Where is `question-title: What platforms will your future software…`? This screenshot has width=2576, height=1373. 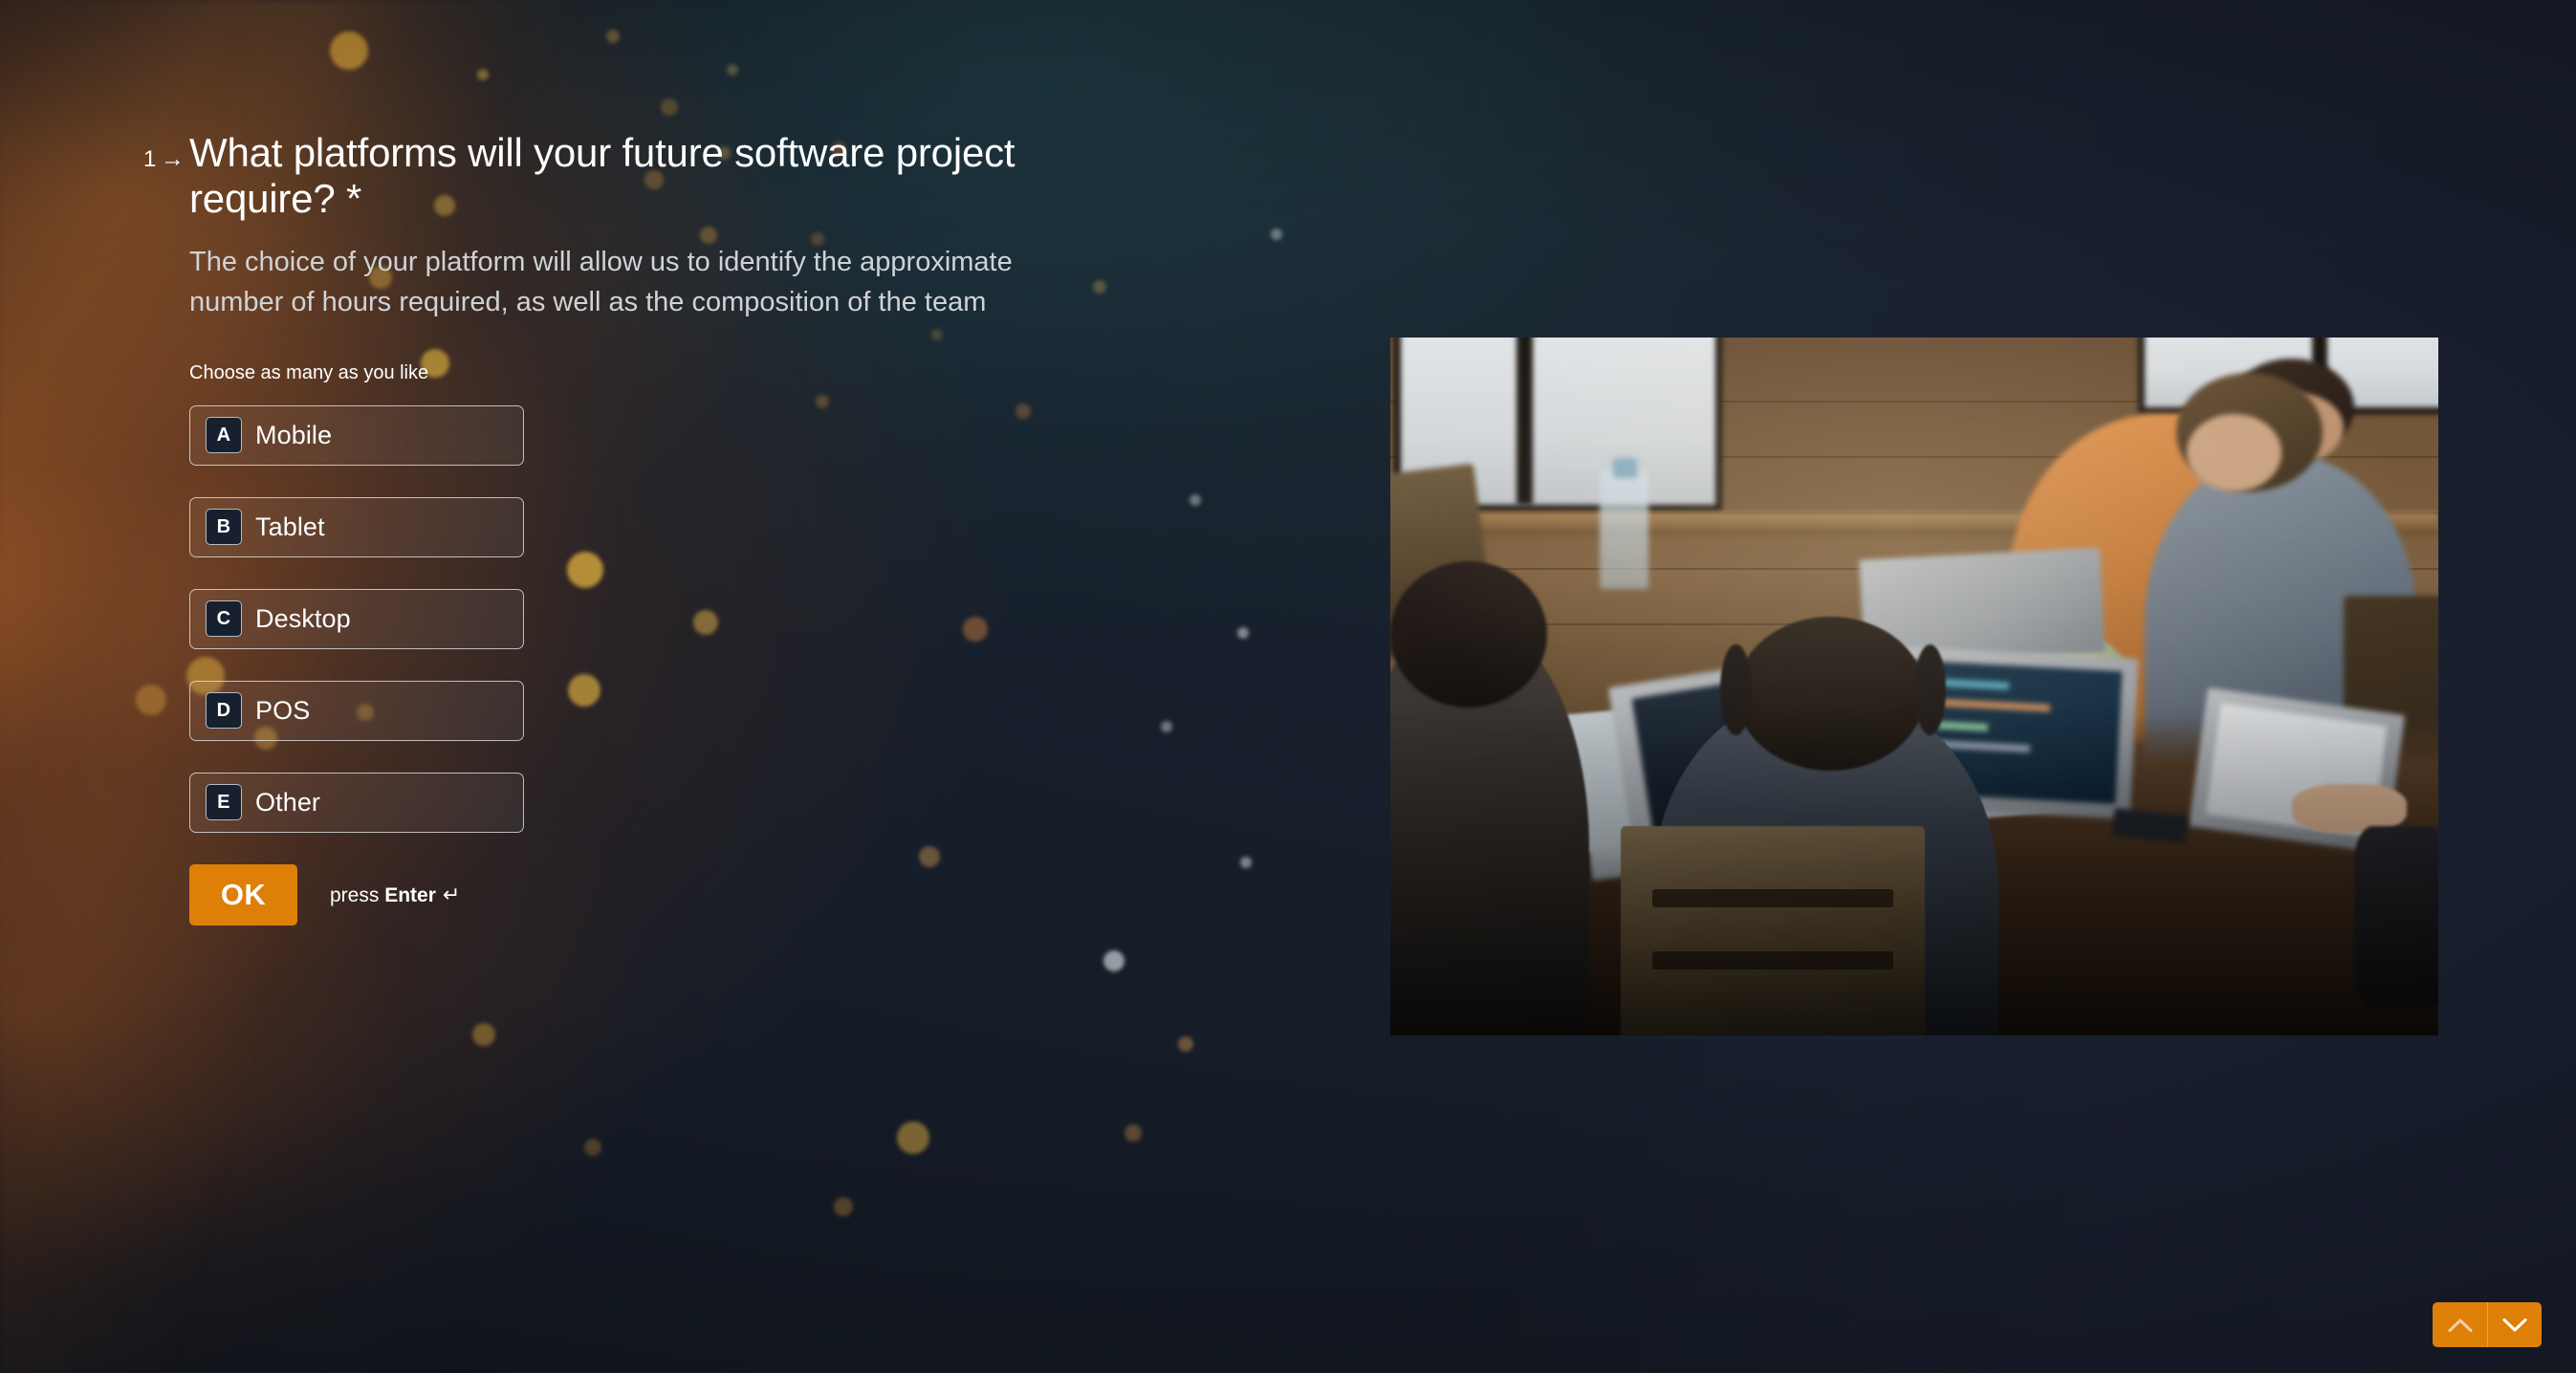 question-title: What platforms will your future software… is located at coordinates (602, 176).